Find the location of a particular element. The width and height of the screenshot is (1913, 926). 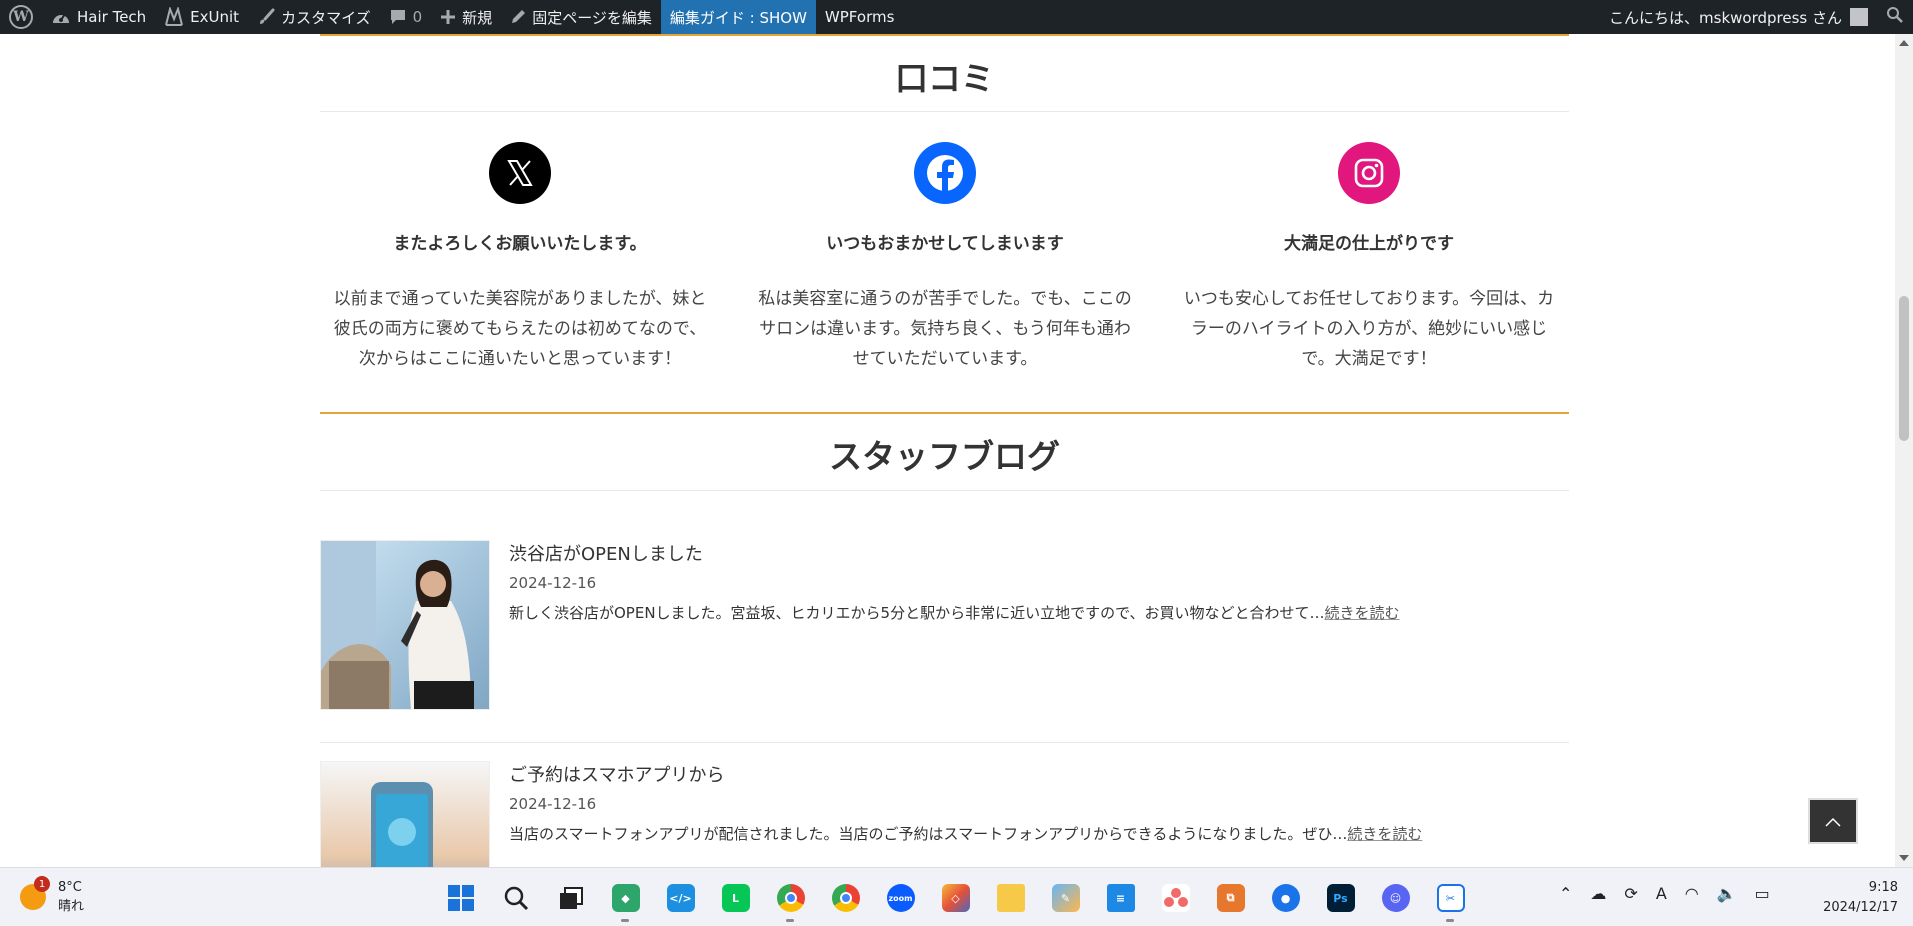

system-tray: ⌃ ☁ ⟳ A ◠ 🔈 ▭ is located at coordinates (1664, 893).